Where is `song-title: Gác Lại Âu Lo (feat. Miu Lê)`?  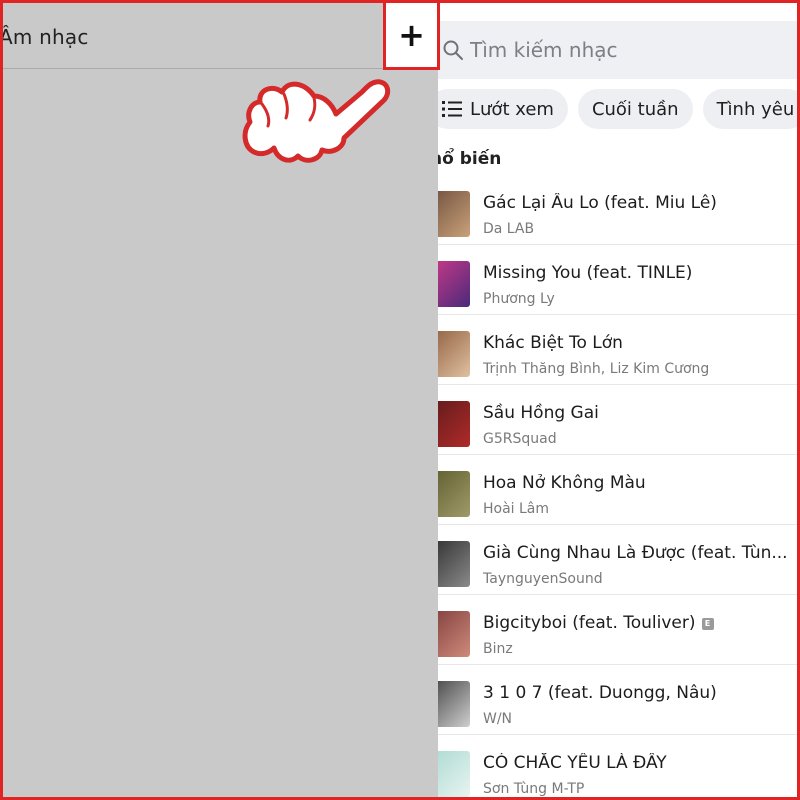
song-title: Gác Lại Âu Lo (feat. Miu Lê) is located at coordinates (600, 203).